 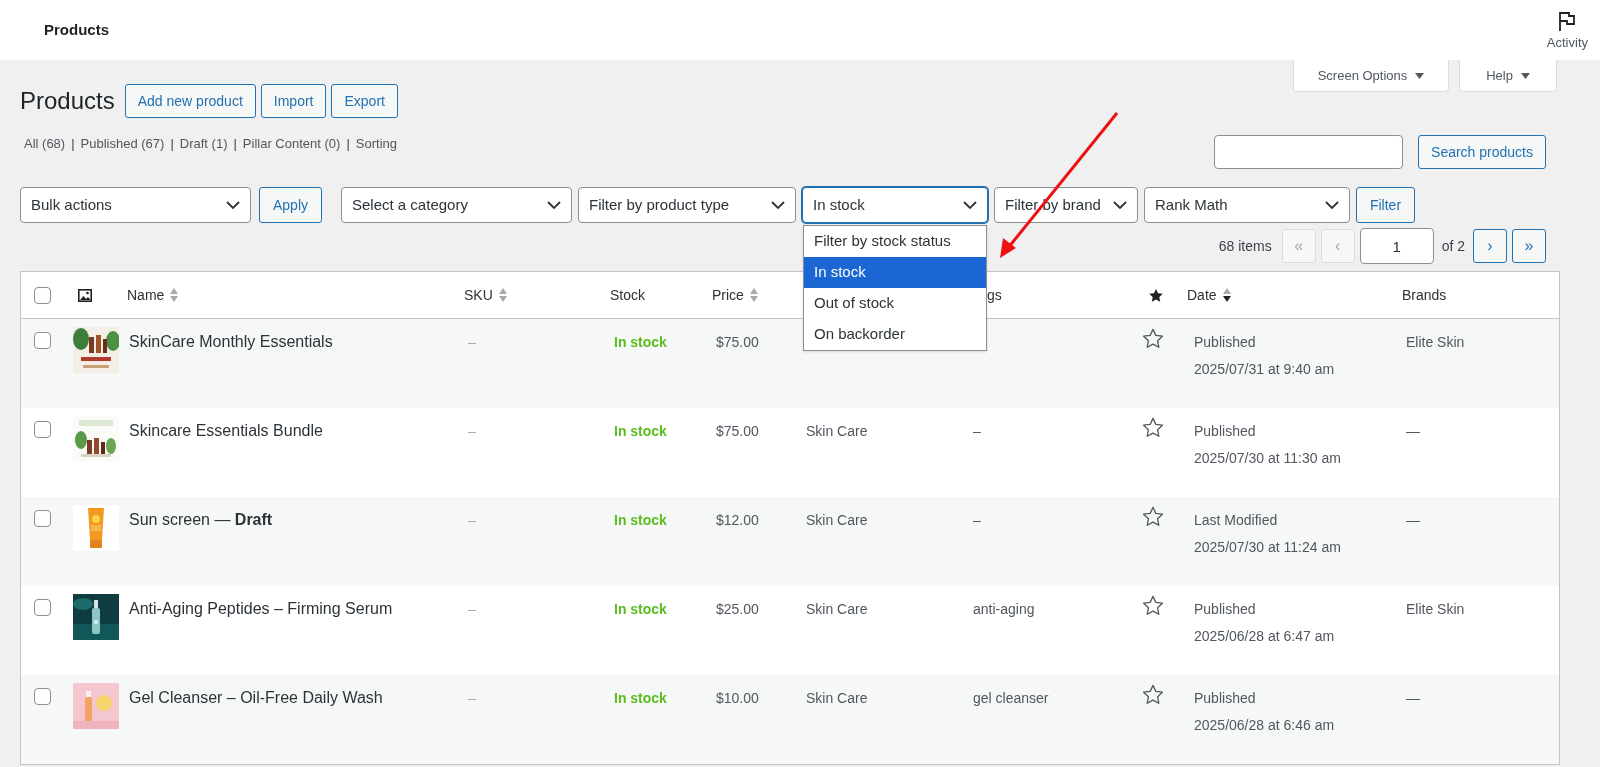 What do you see at coordinates (1236, 520) in the screenshot?
I see `date-status: Last Modified` at bounding box center [1236, 520].